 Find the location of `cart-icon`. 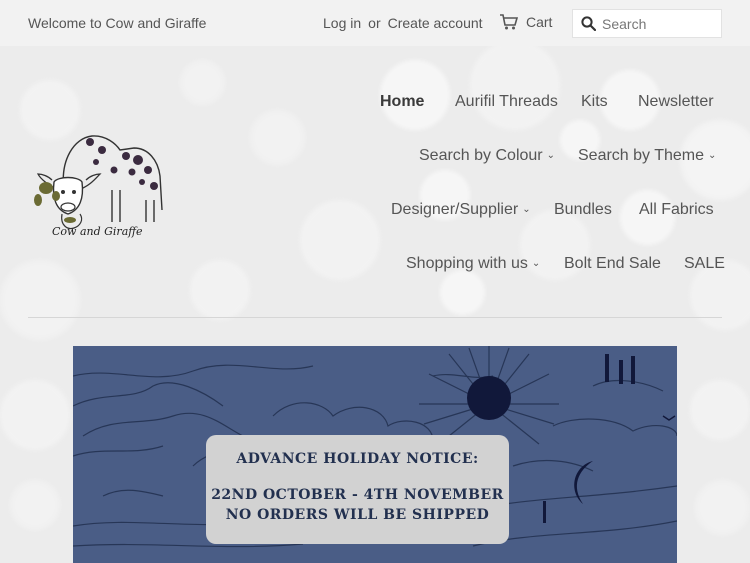

cart-icon is located at coordinates (509, 22).